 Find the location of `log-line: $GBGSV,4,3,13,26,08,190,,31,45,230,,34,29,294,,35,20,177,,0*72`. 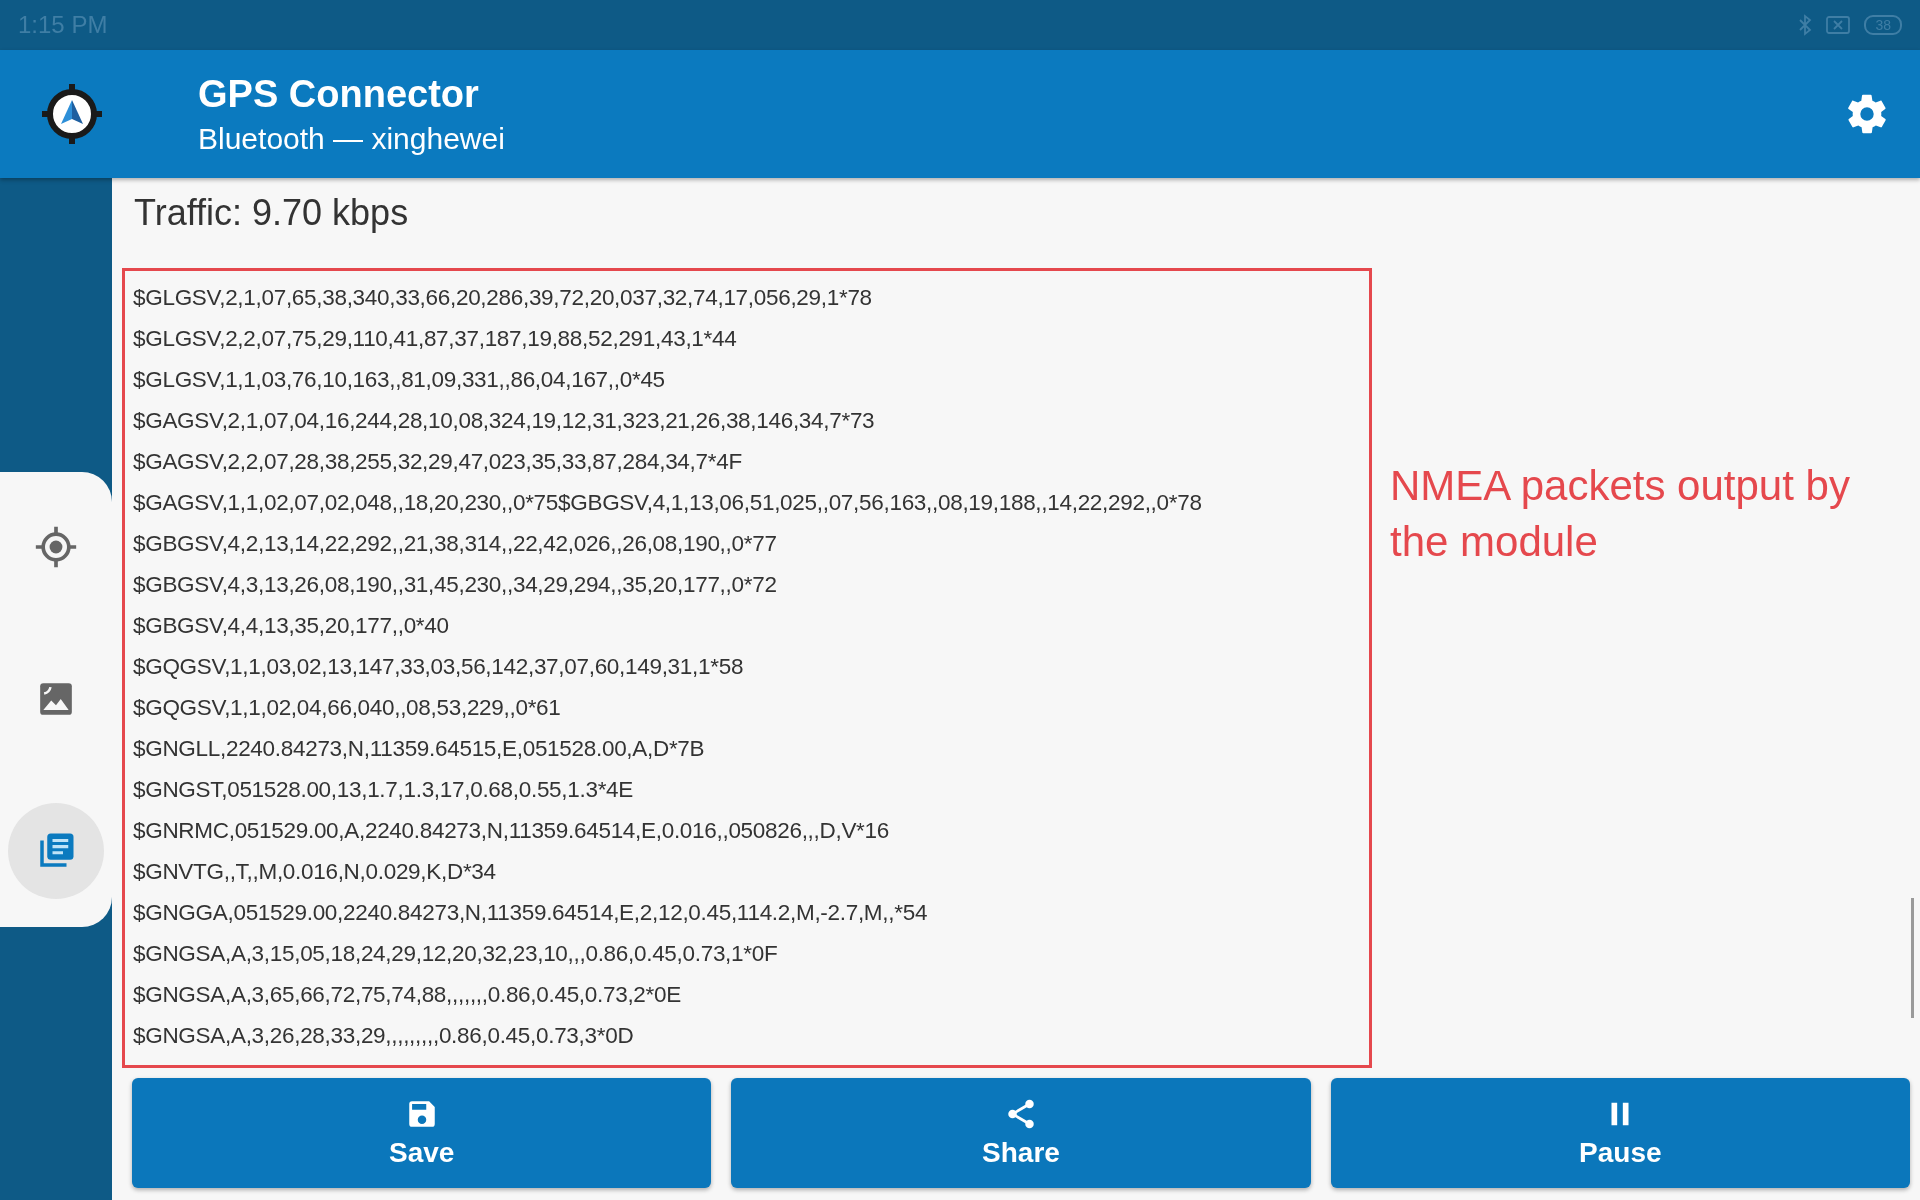

log-line: $GBGSV,4,3,13,26,08,190,,31,45,230,,34,29,294,,35,20,177,,0*72 is located at coordinates (455, 585).